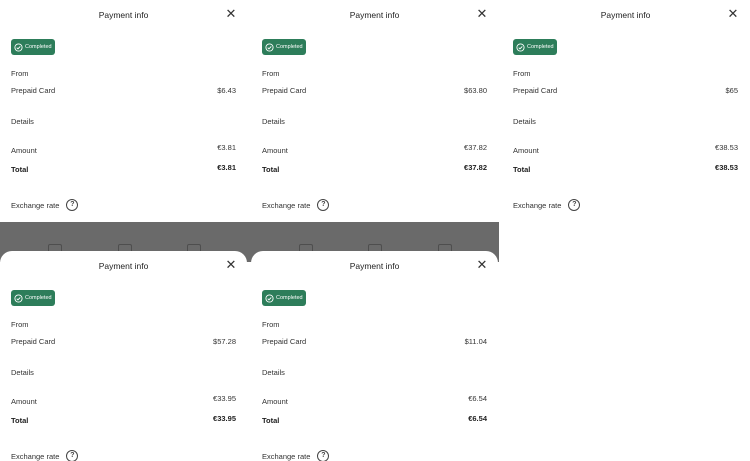 This screenshot has width=750, height=461. What do you see at coordinates (224, 418) in the screenshot?
I see `total-value: €33.95` at bounding box center [224, 418].